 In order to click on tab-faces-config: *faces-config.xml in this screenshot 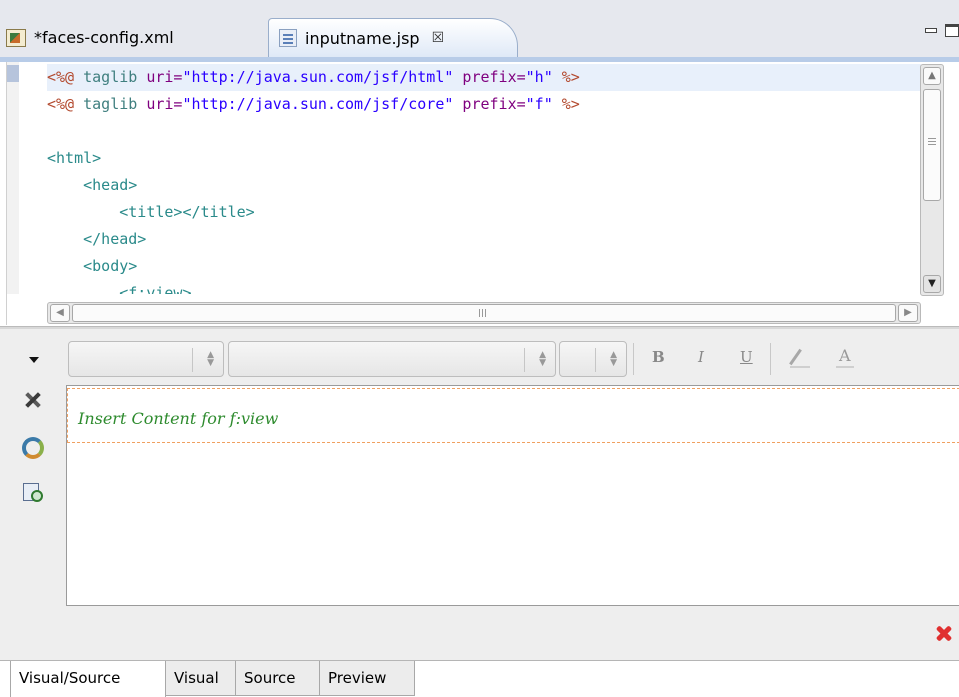, I will do `click(137, 37)`.